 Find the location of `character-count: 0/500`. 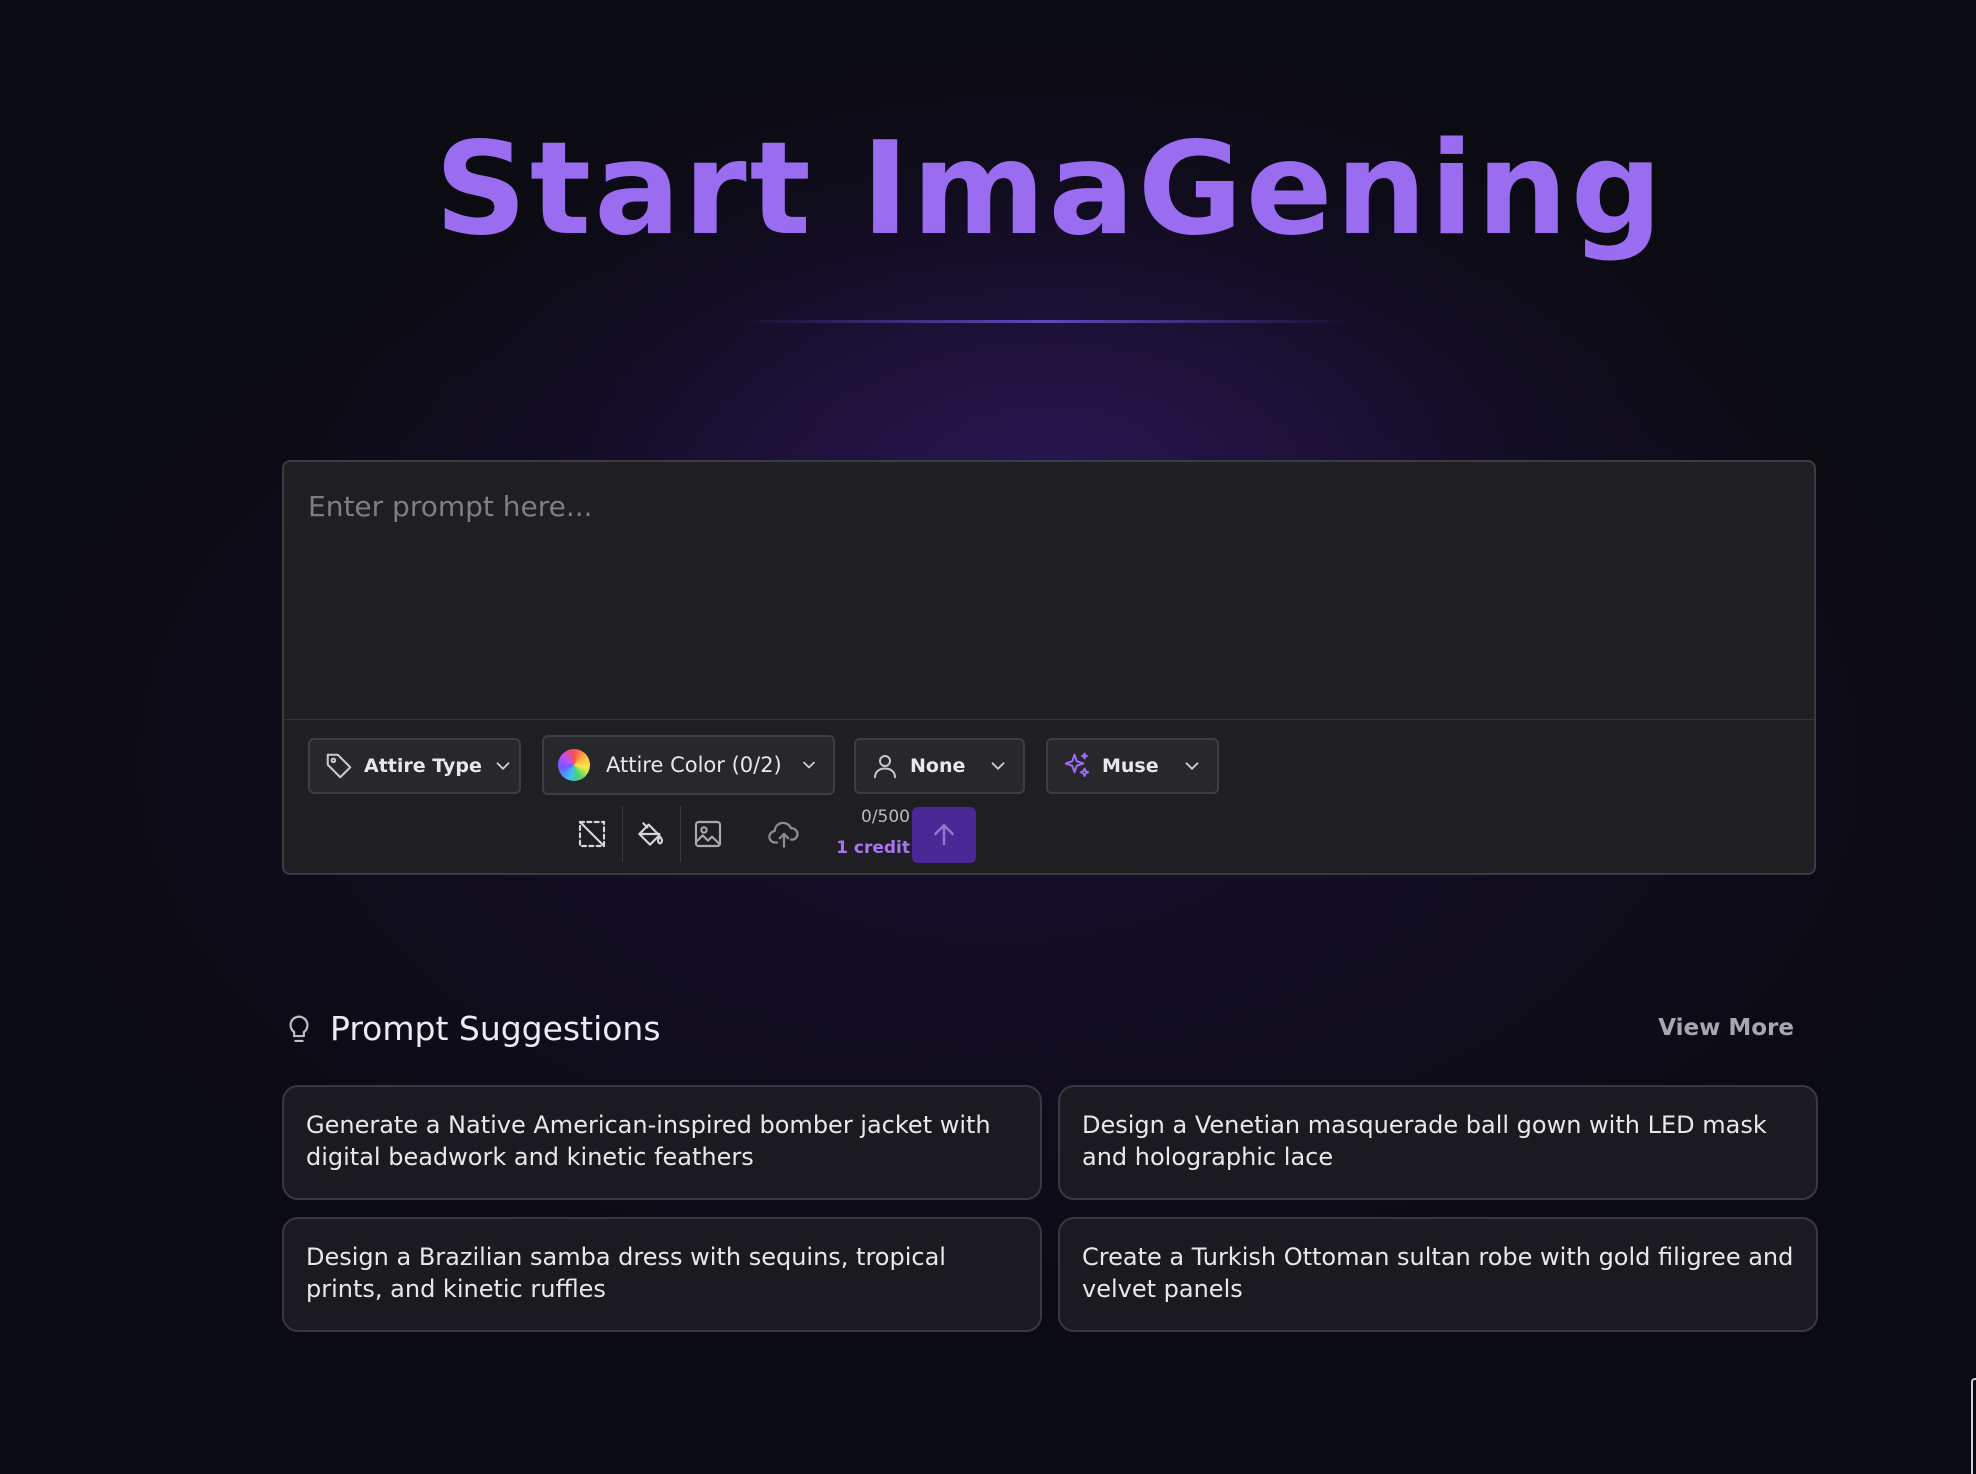

character-count: 0/500 is located at coordinates (885, 817).